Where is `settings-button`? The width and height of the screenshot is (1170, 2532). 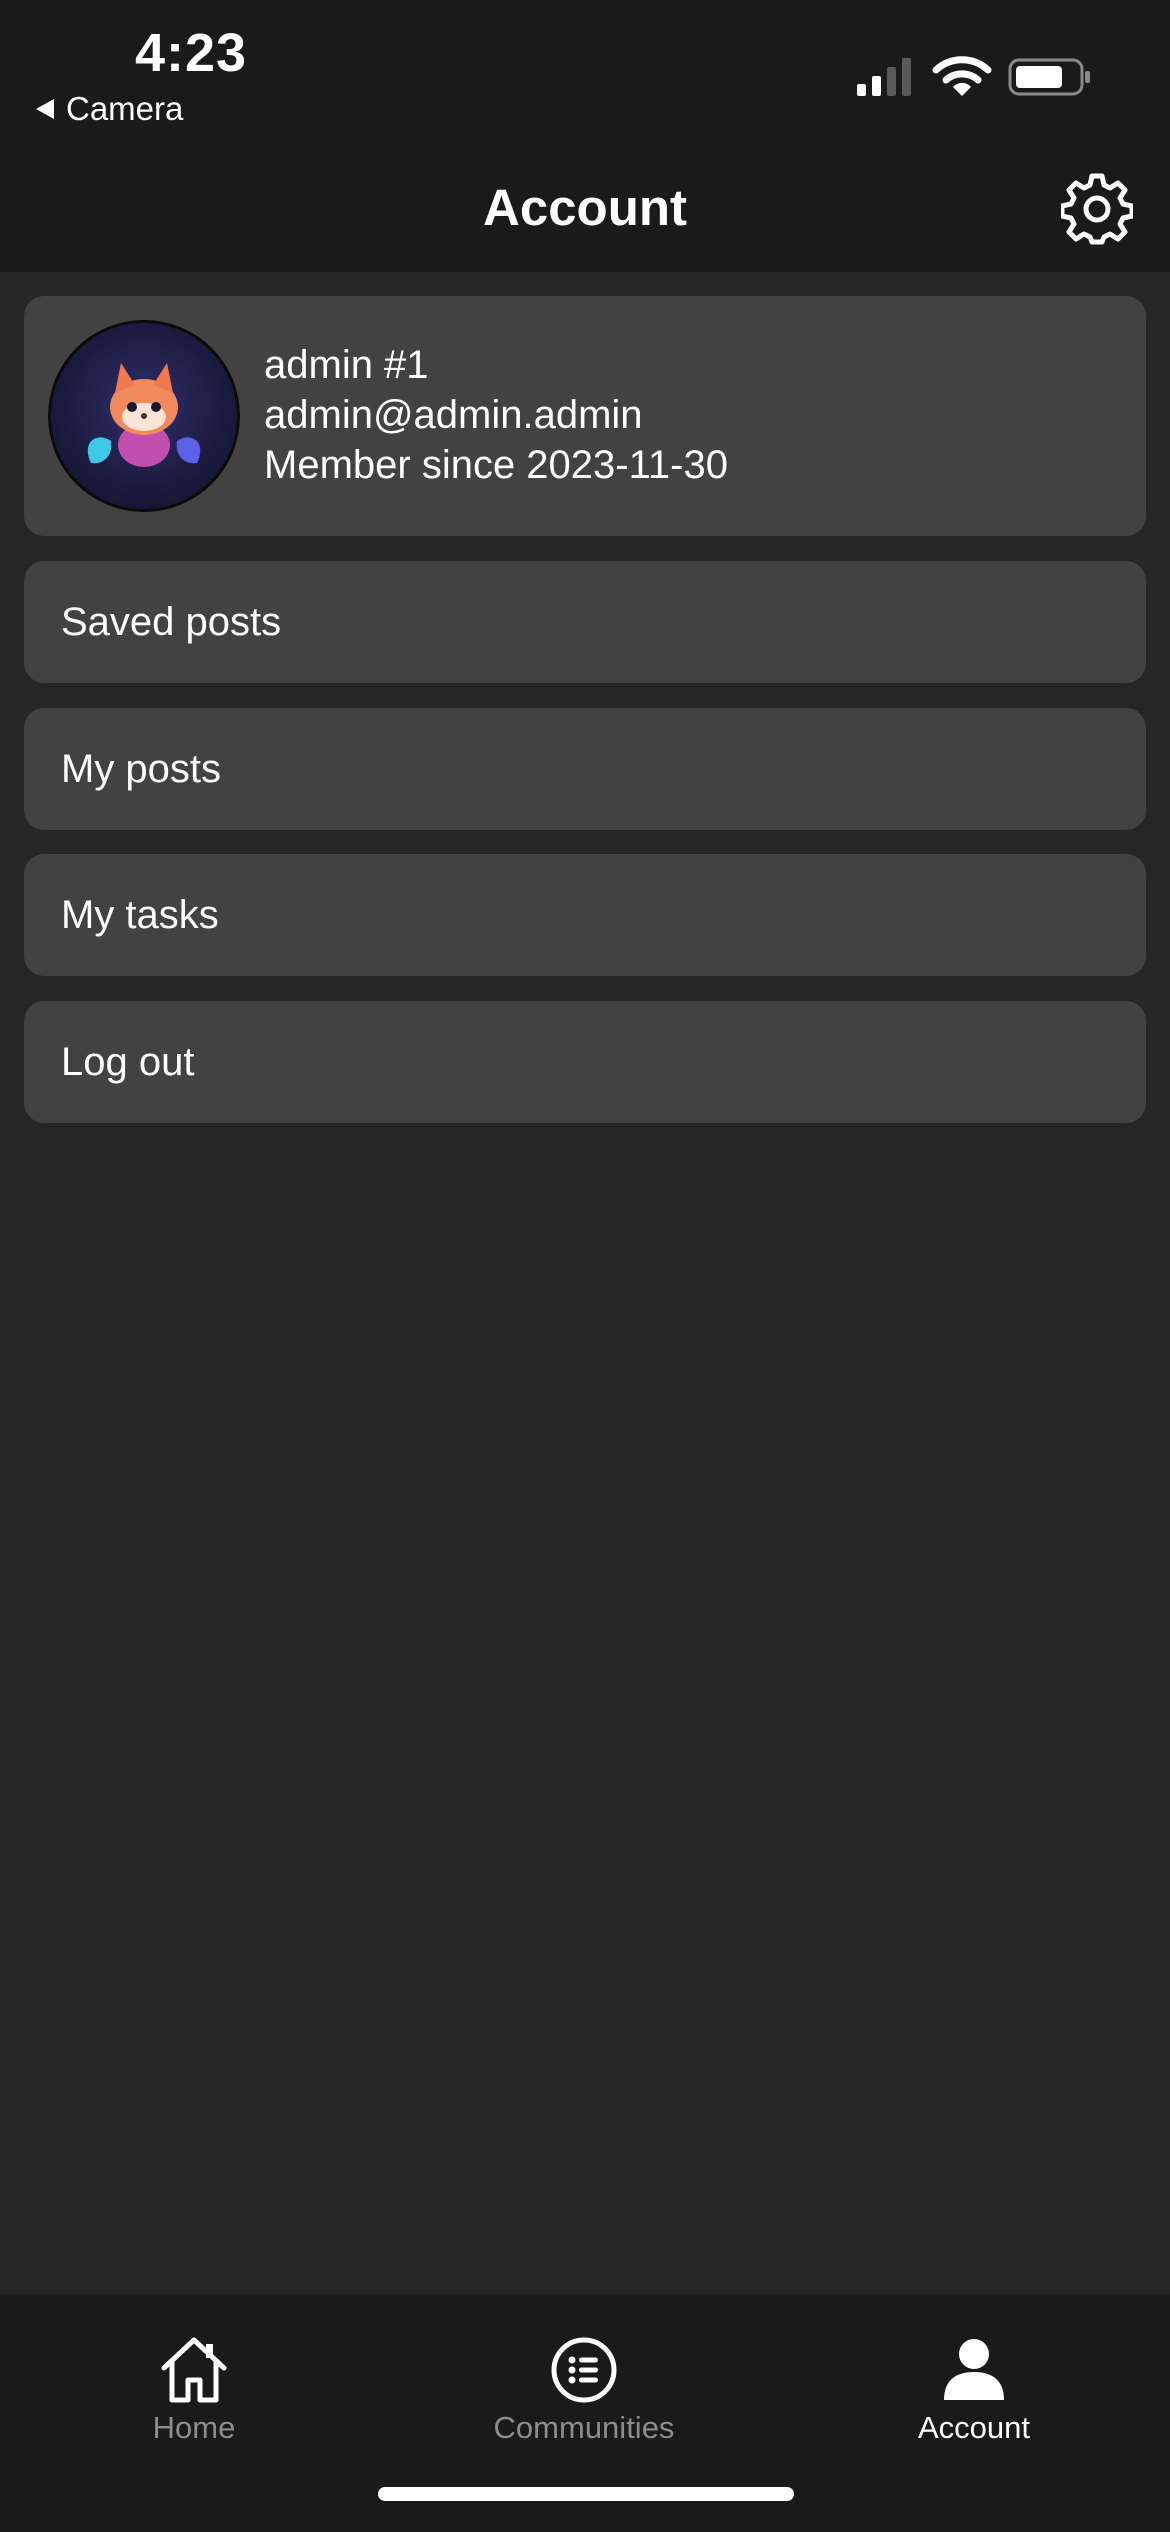 settings-button is located at coordinates (1097, 209).